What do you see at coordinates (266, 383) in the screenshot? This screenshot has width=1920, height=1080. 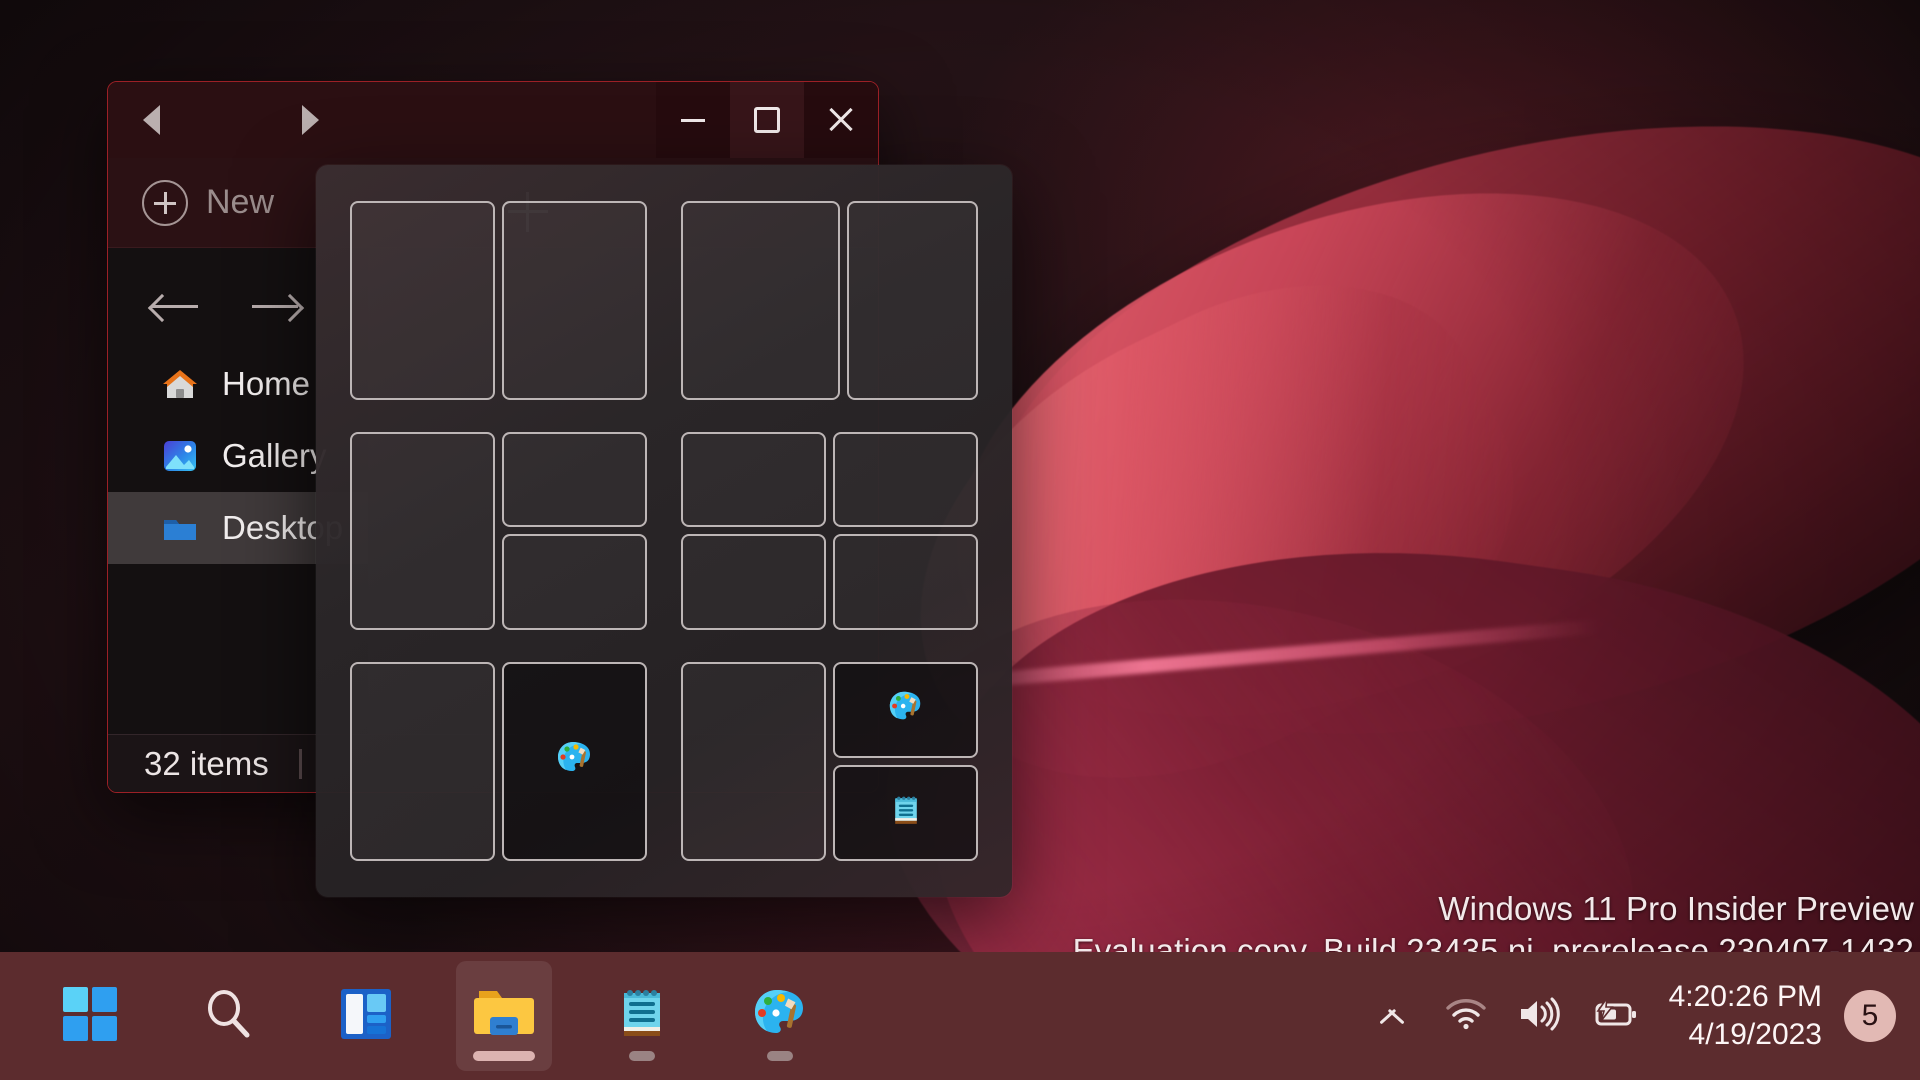 I see `sidebar-item-label: Home` at bounding box center [266, 383].